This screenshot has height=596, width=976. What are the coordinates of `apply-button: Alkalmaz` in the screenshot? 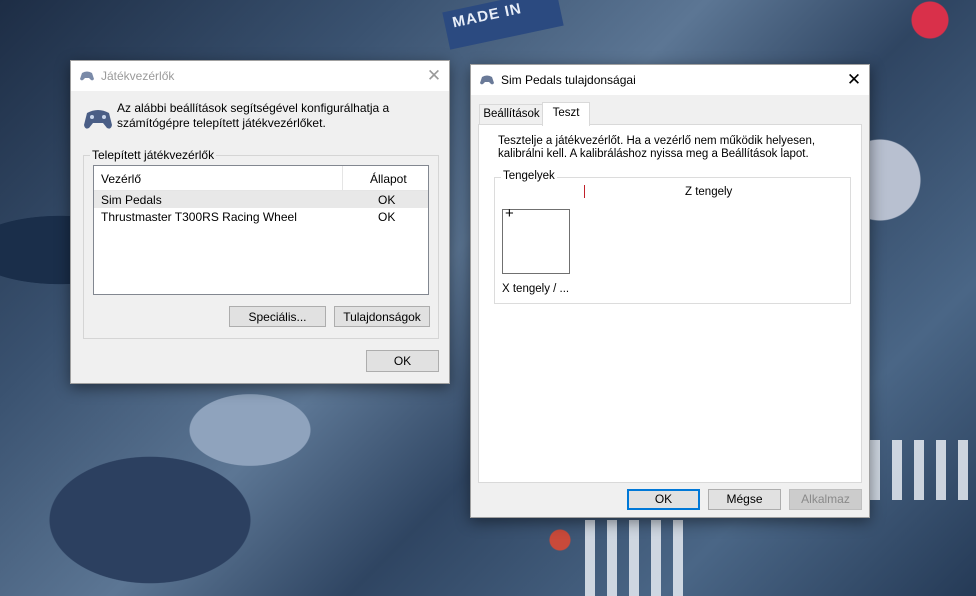 It's located at (825, 499).